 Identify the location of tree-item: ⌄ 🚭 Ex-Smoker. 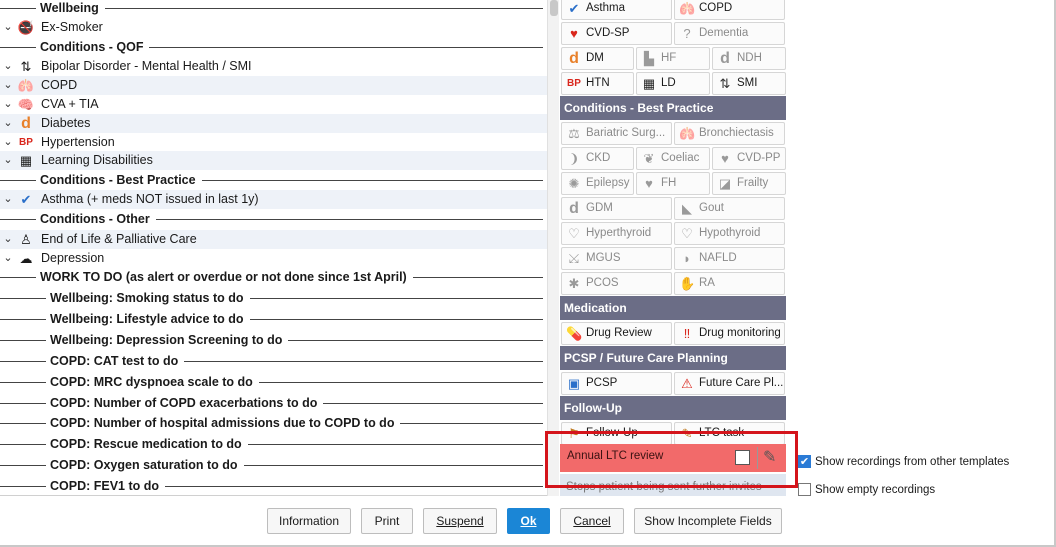
(273, 27).